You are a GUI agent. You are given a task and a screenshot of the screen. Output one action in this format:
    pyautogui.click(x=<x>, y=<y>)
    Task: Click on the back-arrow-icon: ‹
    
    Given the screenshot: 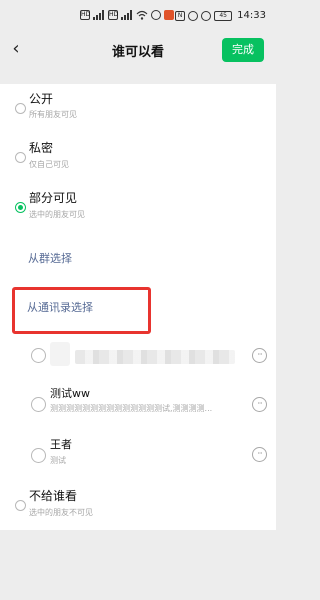 What is the action you would take?
    pyautogui.click(x=16, y=49)
    